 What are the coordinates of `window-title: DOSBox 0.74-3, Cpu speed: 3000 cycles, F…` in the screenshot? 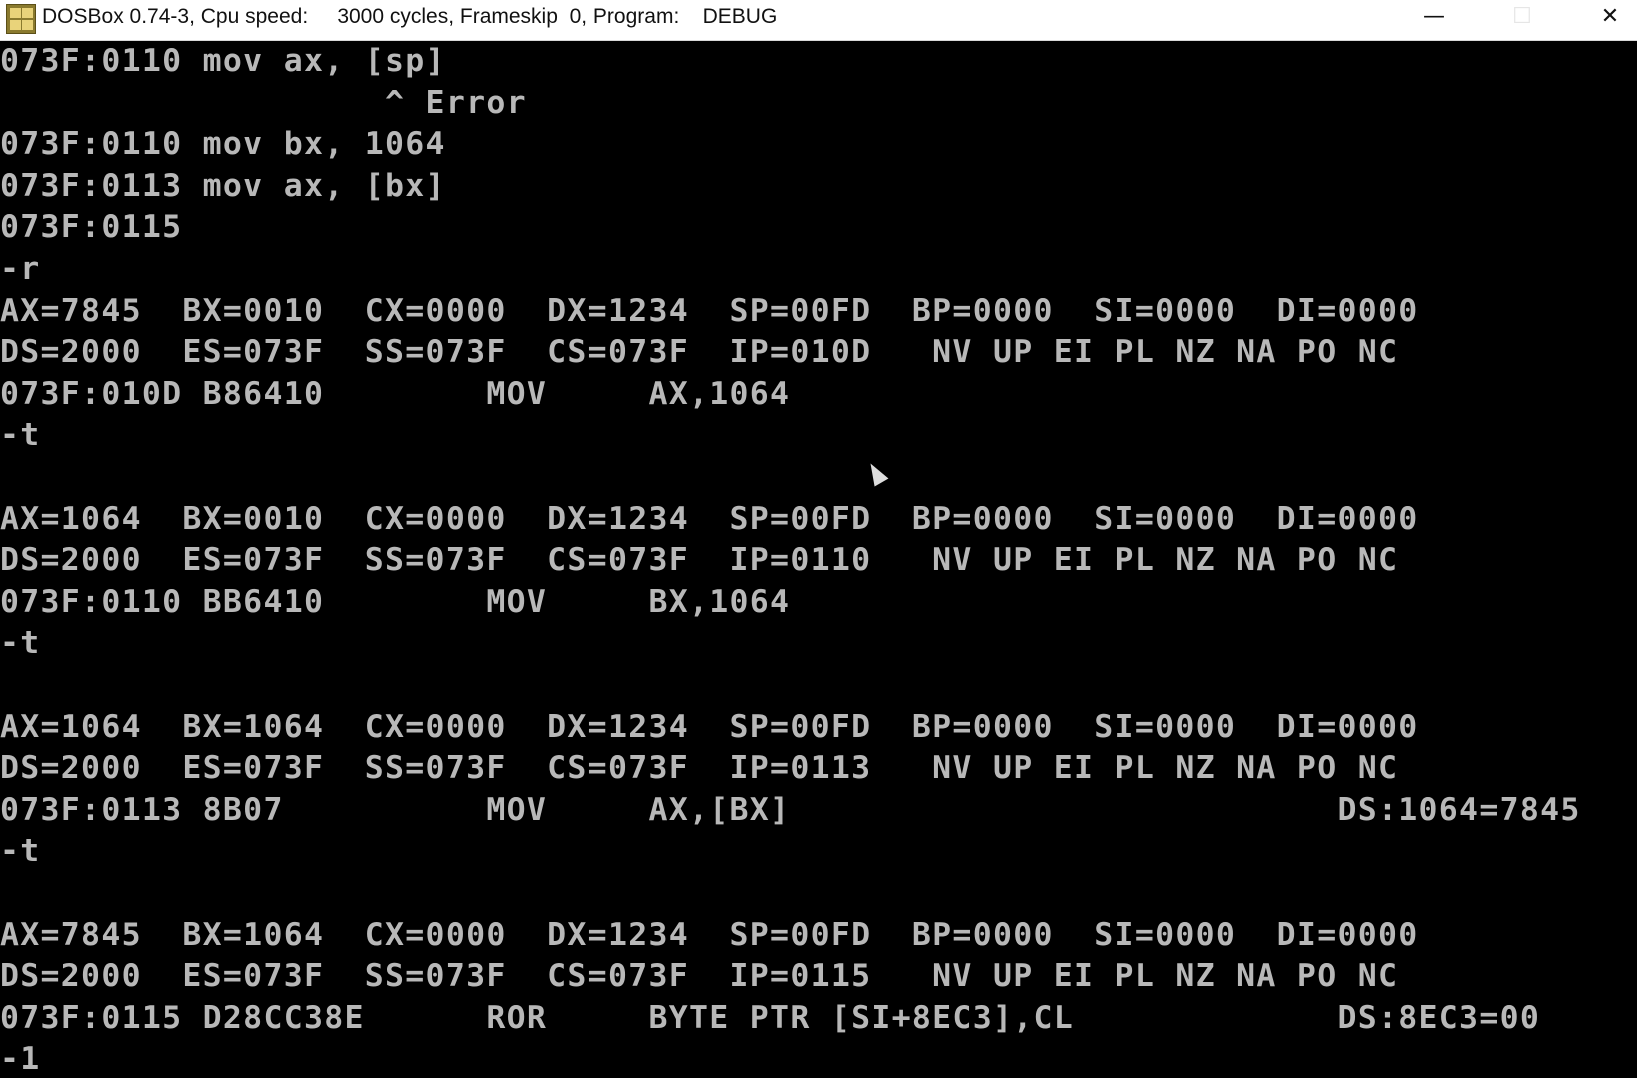 It's located at (410, 16).